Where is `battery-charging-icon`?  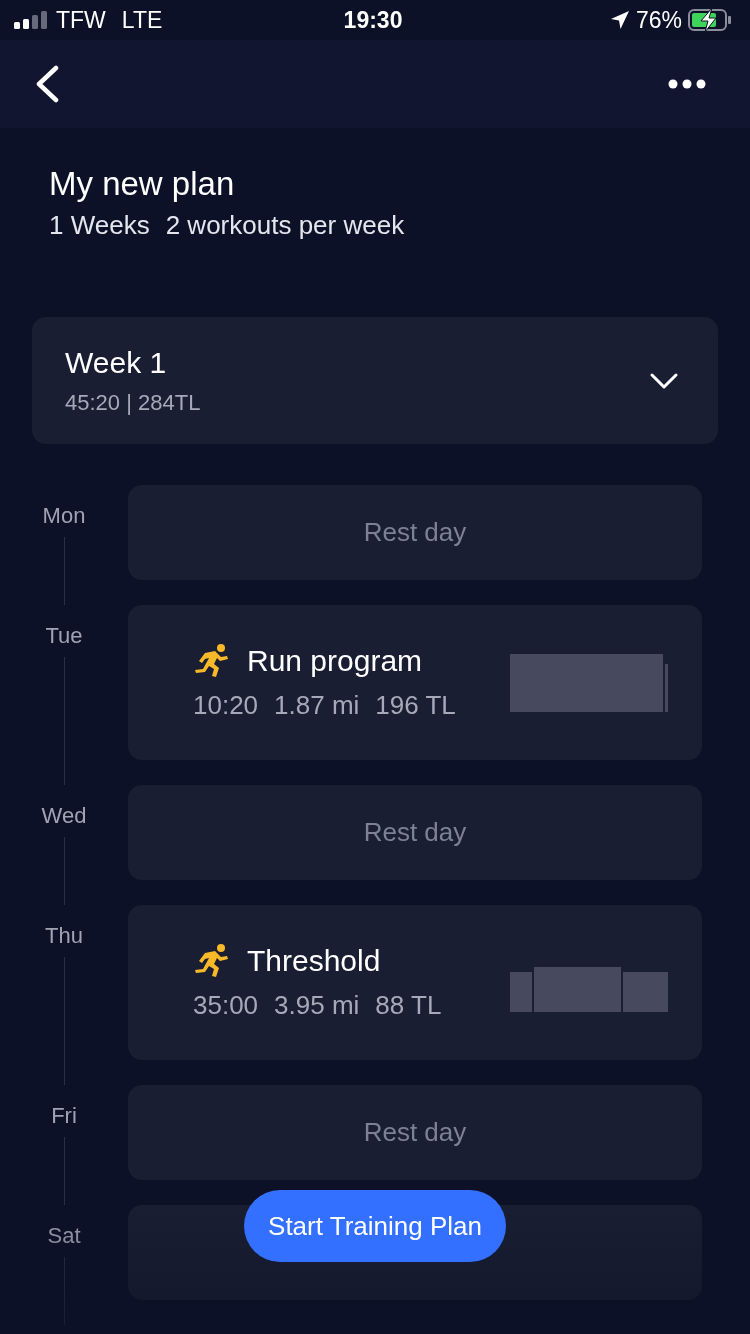
battery-charging-icon is located at coordinates (710, 20).